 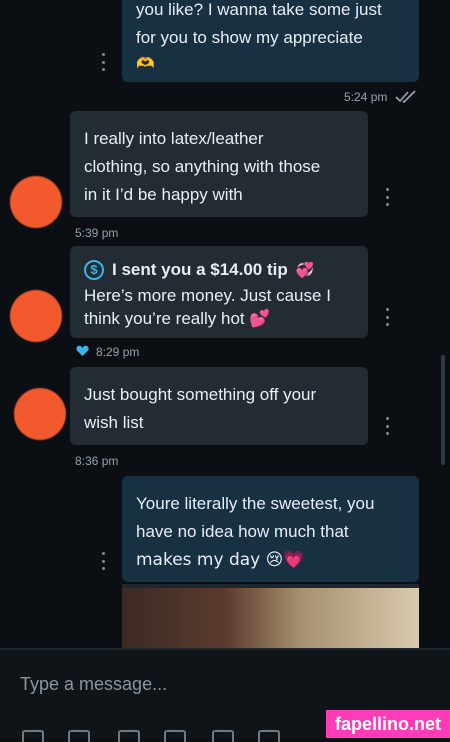 What do you see at coordinates (249, 37) in the screenshot?
I see `message-text-line: for you to show my appreciate` at bounding box center [249, 37].